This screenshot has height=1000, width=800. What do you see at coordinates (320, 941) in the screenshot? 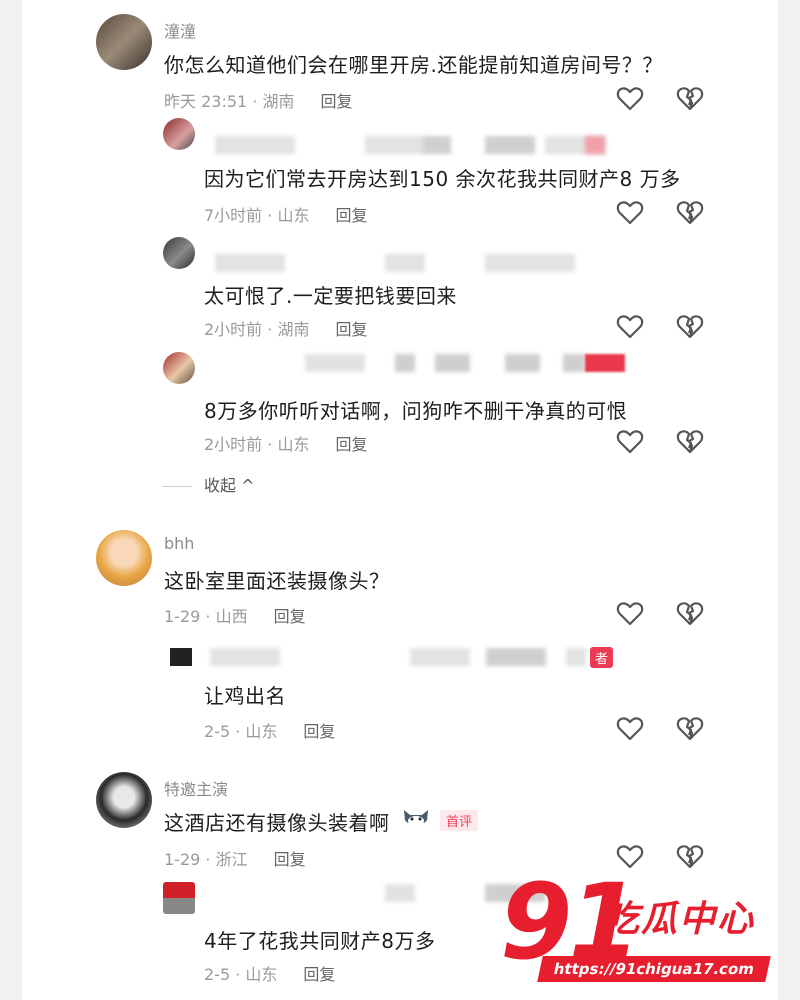
I see `reply-text: 4年了花我共同财产8万多` at bounding box center [320, 941].